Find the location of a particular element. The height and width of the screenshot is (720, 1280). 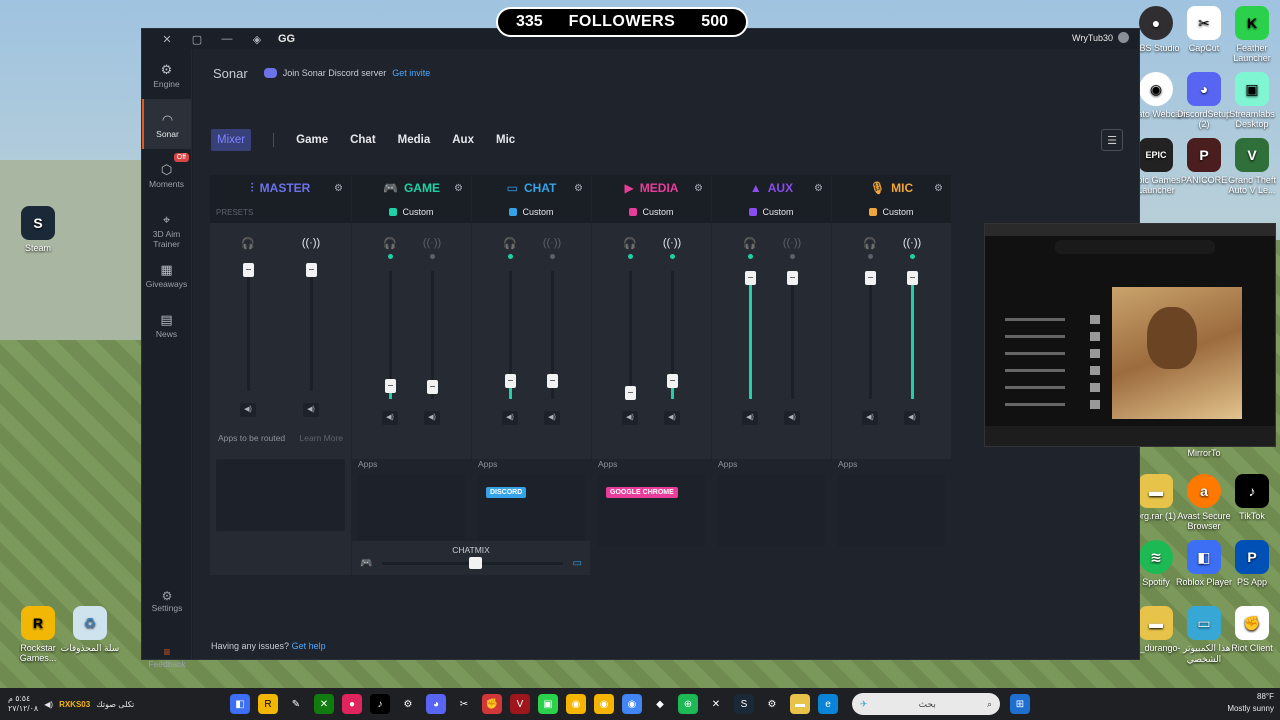

apps-dropzone: GOOGLE CHROME is located at coordinates (651, 511).